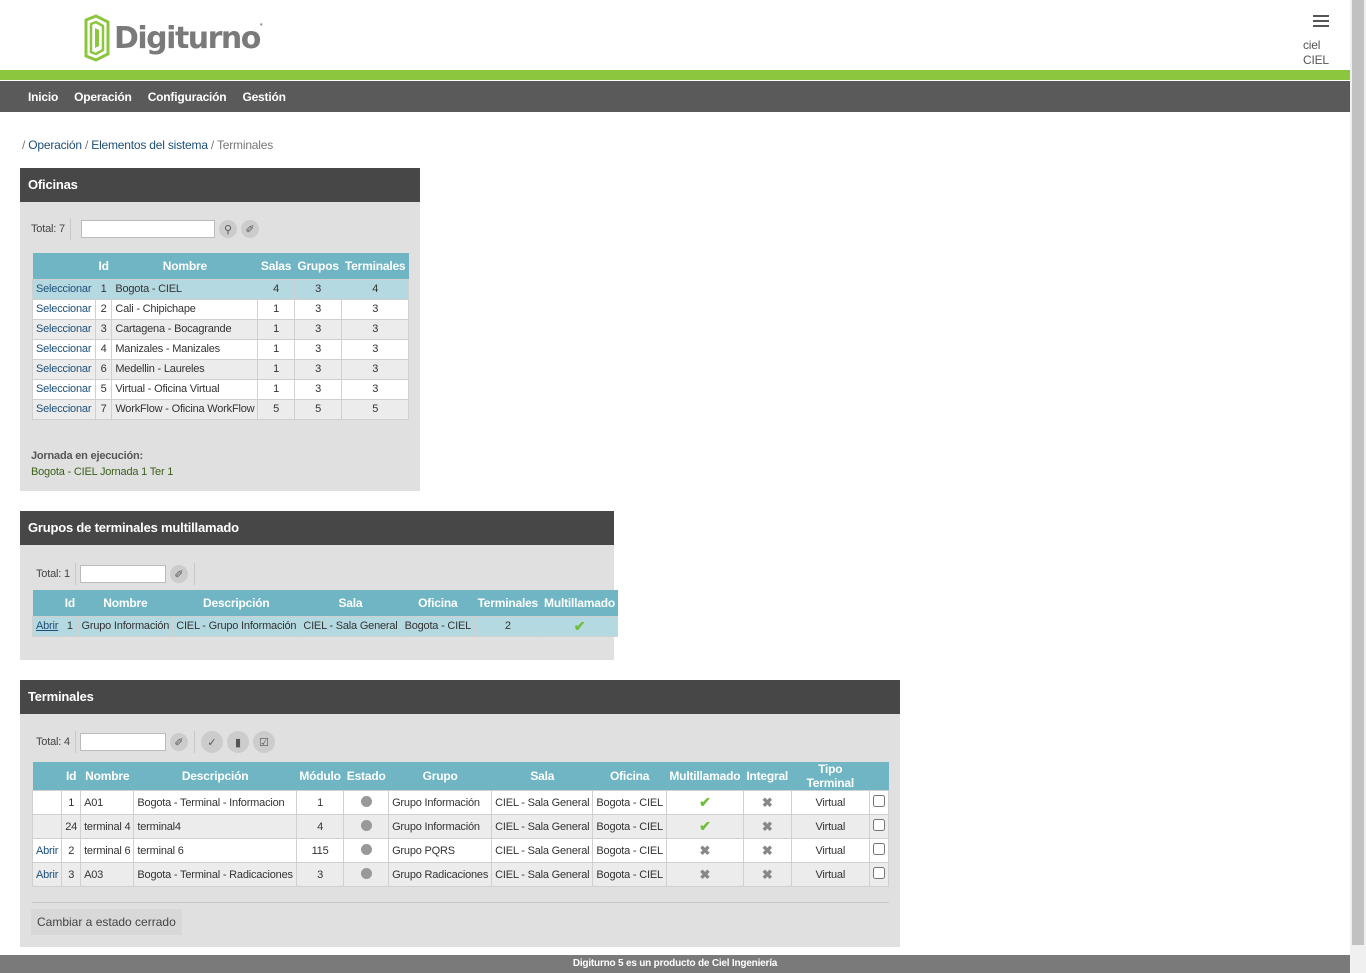  Describe the element at coordinates (227, 229) in the screenshot. I see `search-icon: ⚲` at that location.